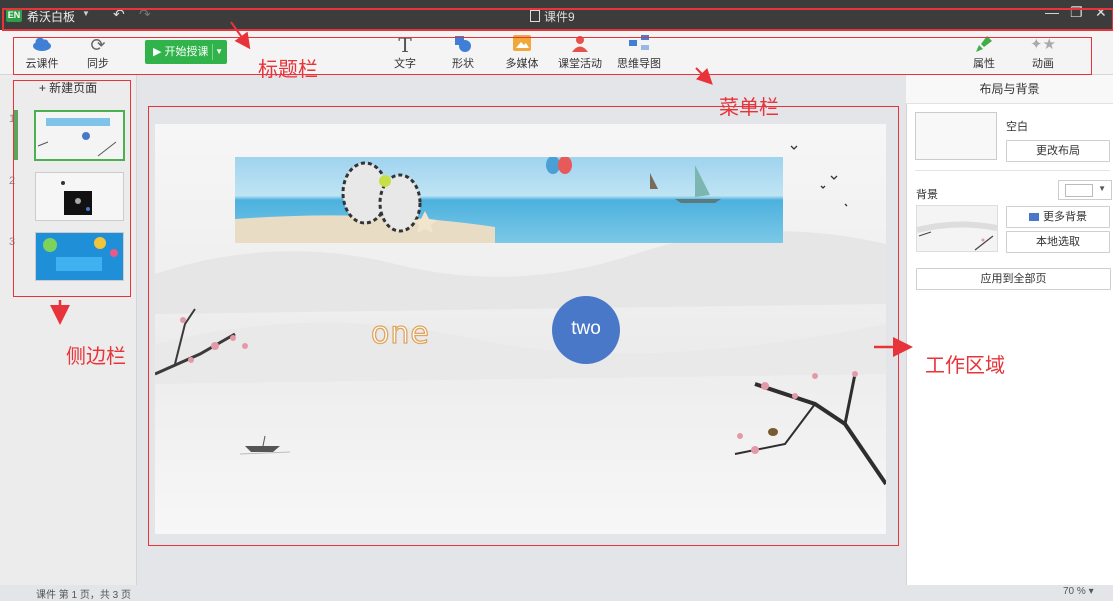 Image resolution: width=1113 pixels, height=601 pixels. Describe the element at coordinates (1013, 279) in the screenshot. I see `apply-to-all-button: 应用到全部页` at that location.